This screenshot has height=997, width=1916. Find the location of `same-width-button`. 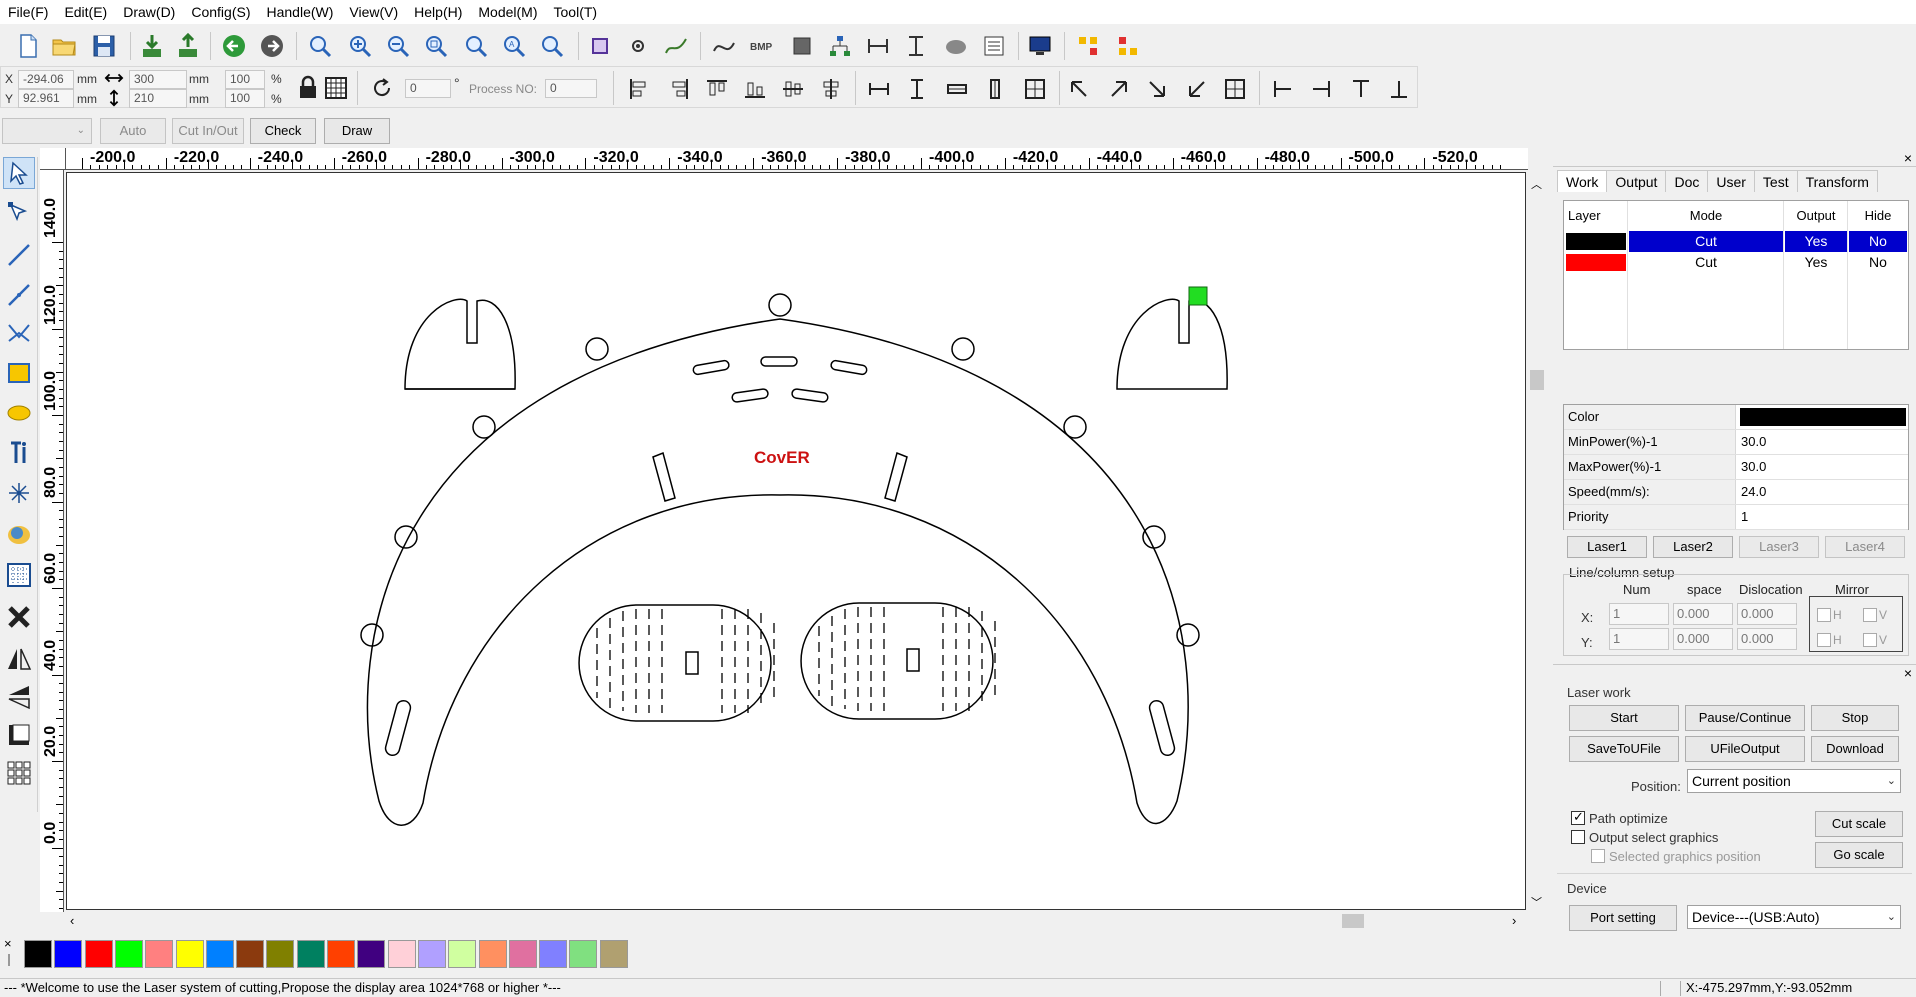

same-width-button is located at coordinates (879, 89).